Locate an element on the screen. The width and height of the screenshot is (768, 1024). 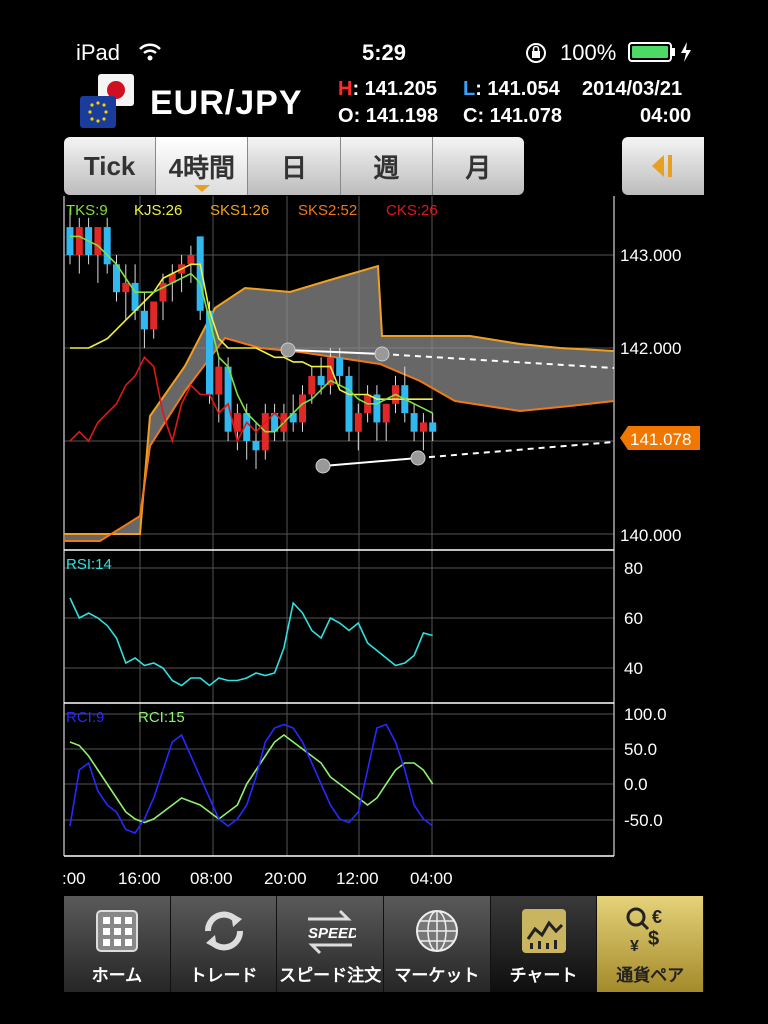
time-tick: 20:00 is located at coordinates (285, 878).